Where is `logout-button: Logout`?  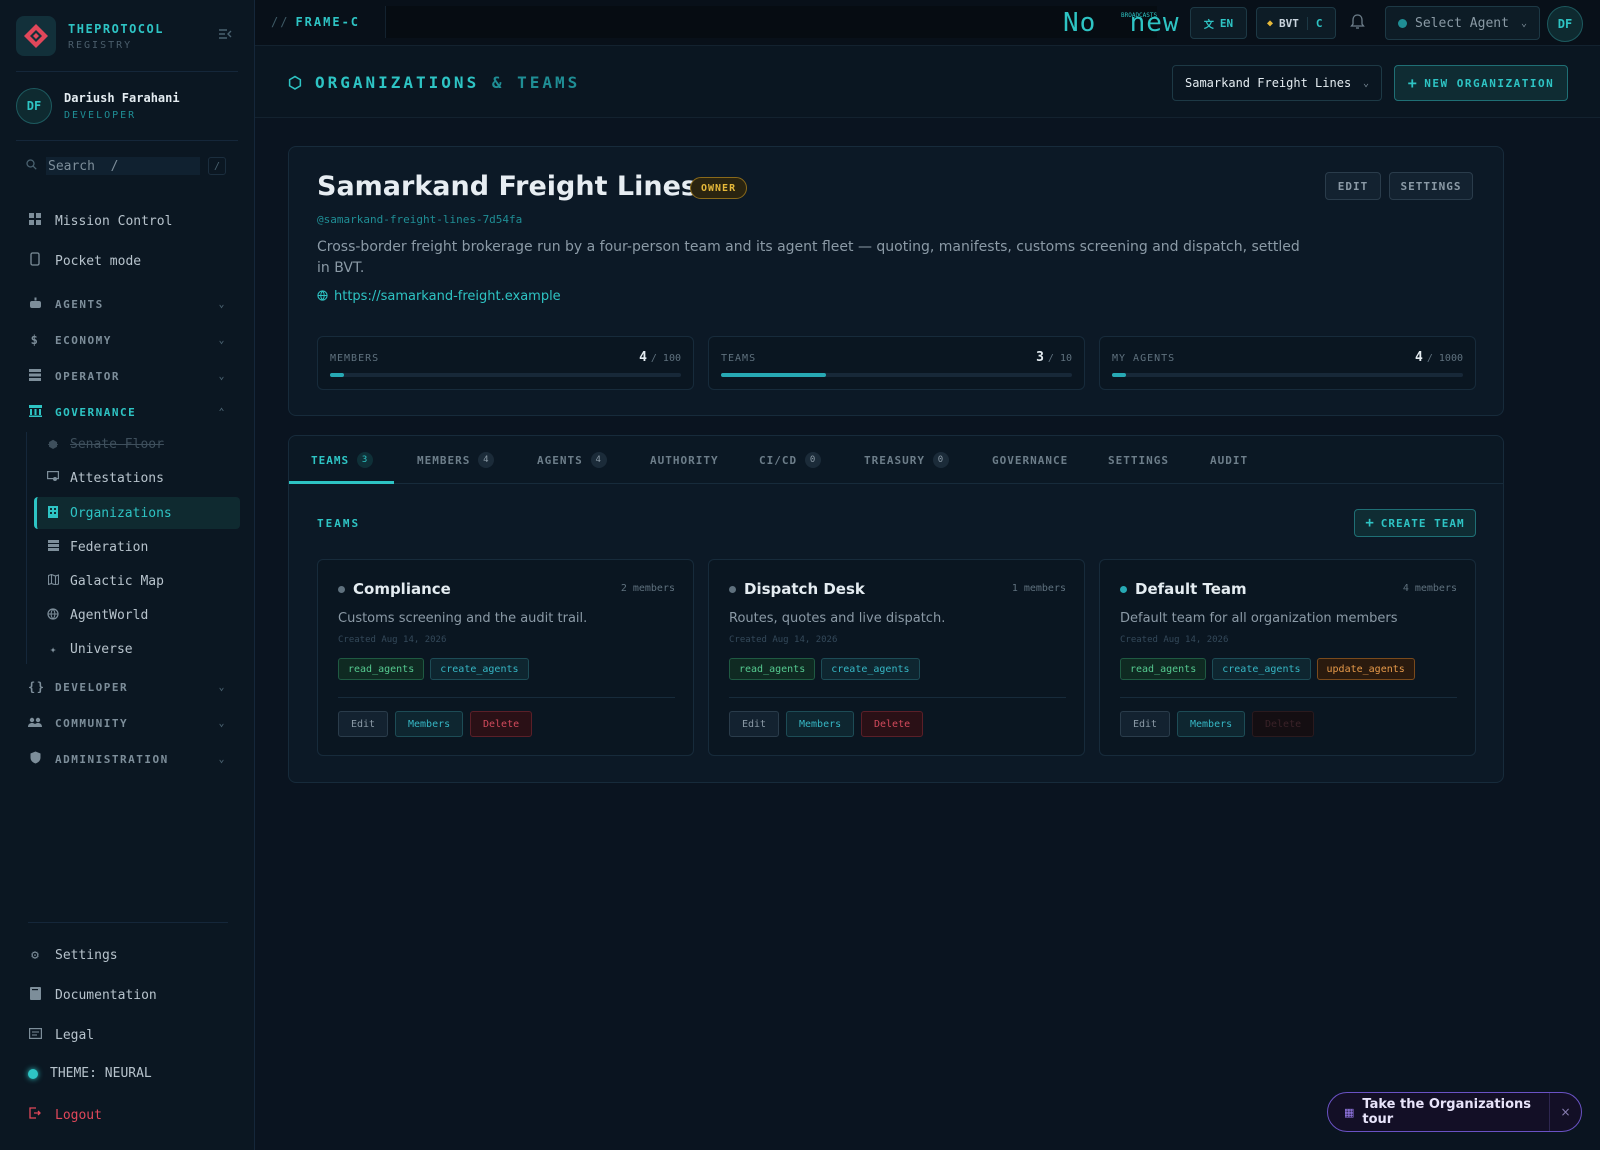
logout-button: Logout is located at coordinates (65, 1115).